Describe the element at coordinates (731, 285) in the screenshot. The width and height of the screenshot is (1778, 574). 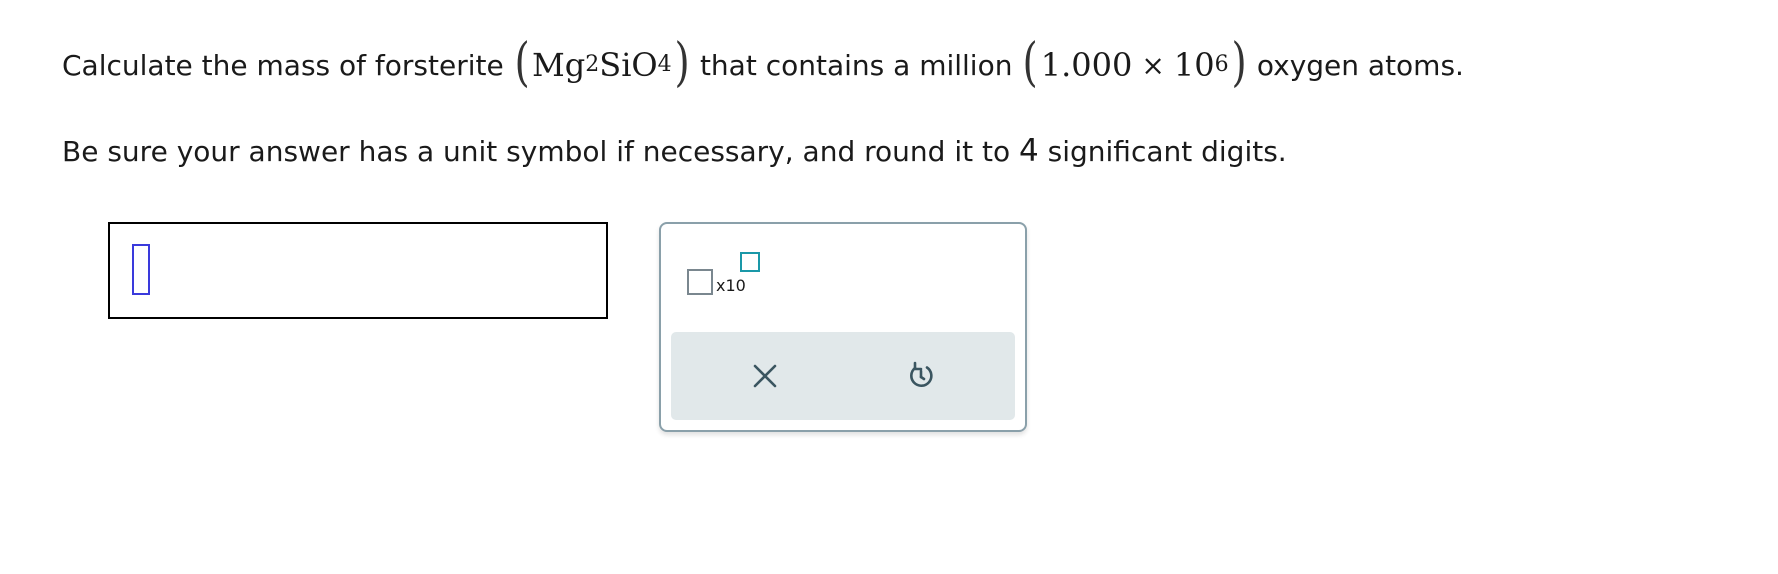
I see `scientific-notation-label: x10` at that location.